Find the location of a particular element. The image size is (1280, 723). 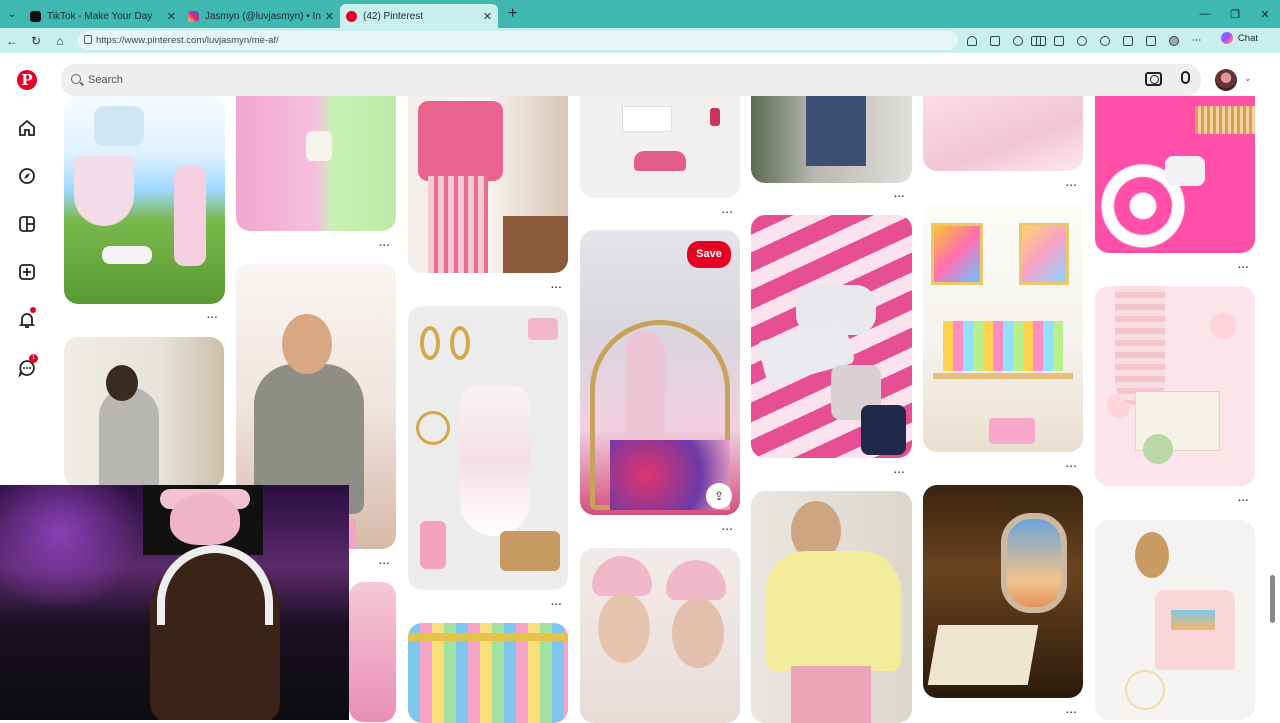

pin-mirror-selfie-pink-room is located at coordinates (660, 372).